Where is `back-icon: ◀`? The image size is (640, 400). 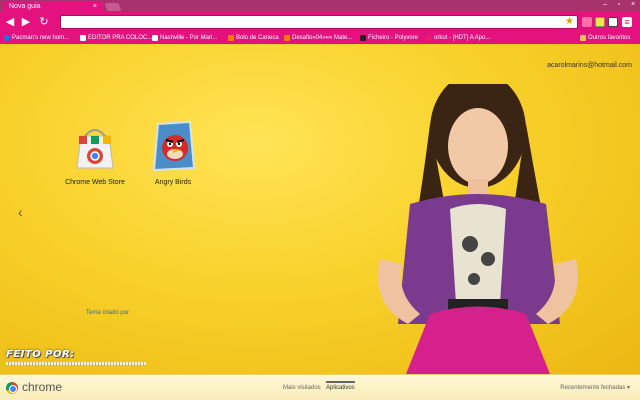 back-icon: ◀ is located at coordinates (10, 22).